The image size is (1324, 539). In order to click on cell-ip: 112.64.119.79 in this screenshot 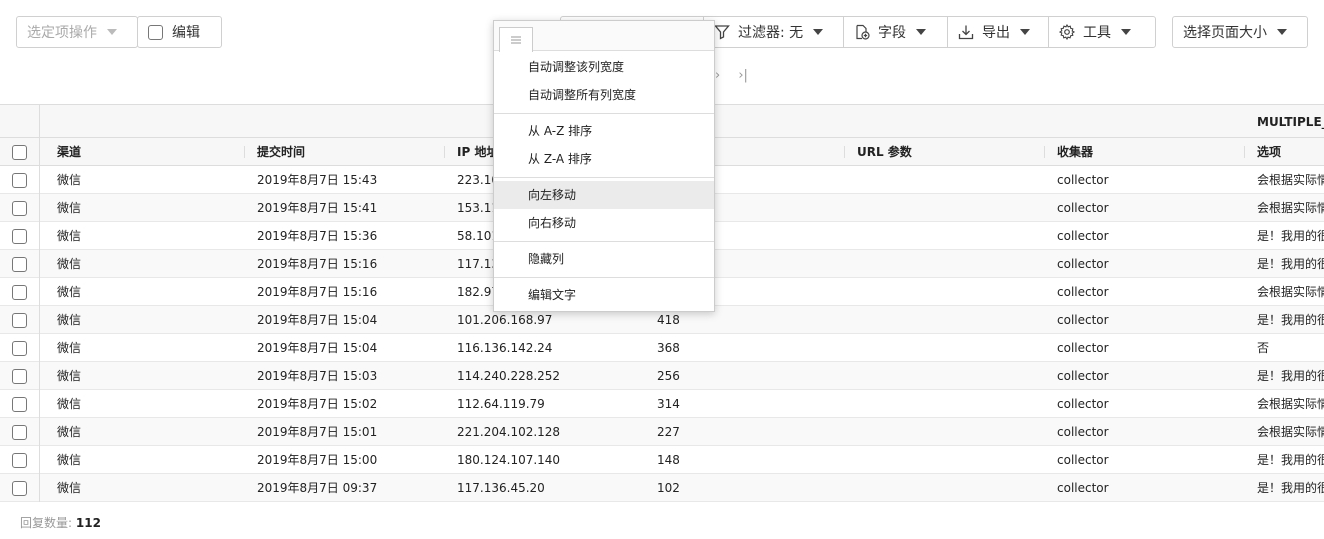, I will do `click(501, 404)`.